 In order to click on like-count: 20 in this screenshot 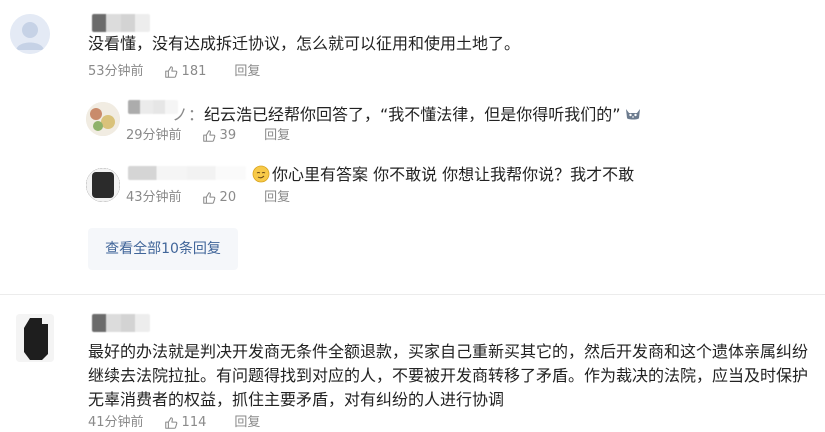, I will do `click(228, 197)`.